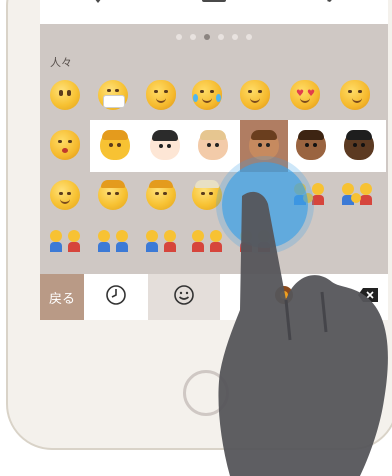 This screenshot has width=392, height=476. I want to click on back-key: 戻る, so click(62, 297).